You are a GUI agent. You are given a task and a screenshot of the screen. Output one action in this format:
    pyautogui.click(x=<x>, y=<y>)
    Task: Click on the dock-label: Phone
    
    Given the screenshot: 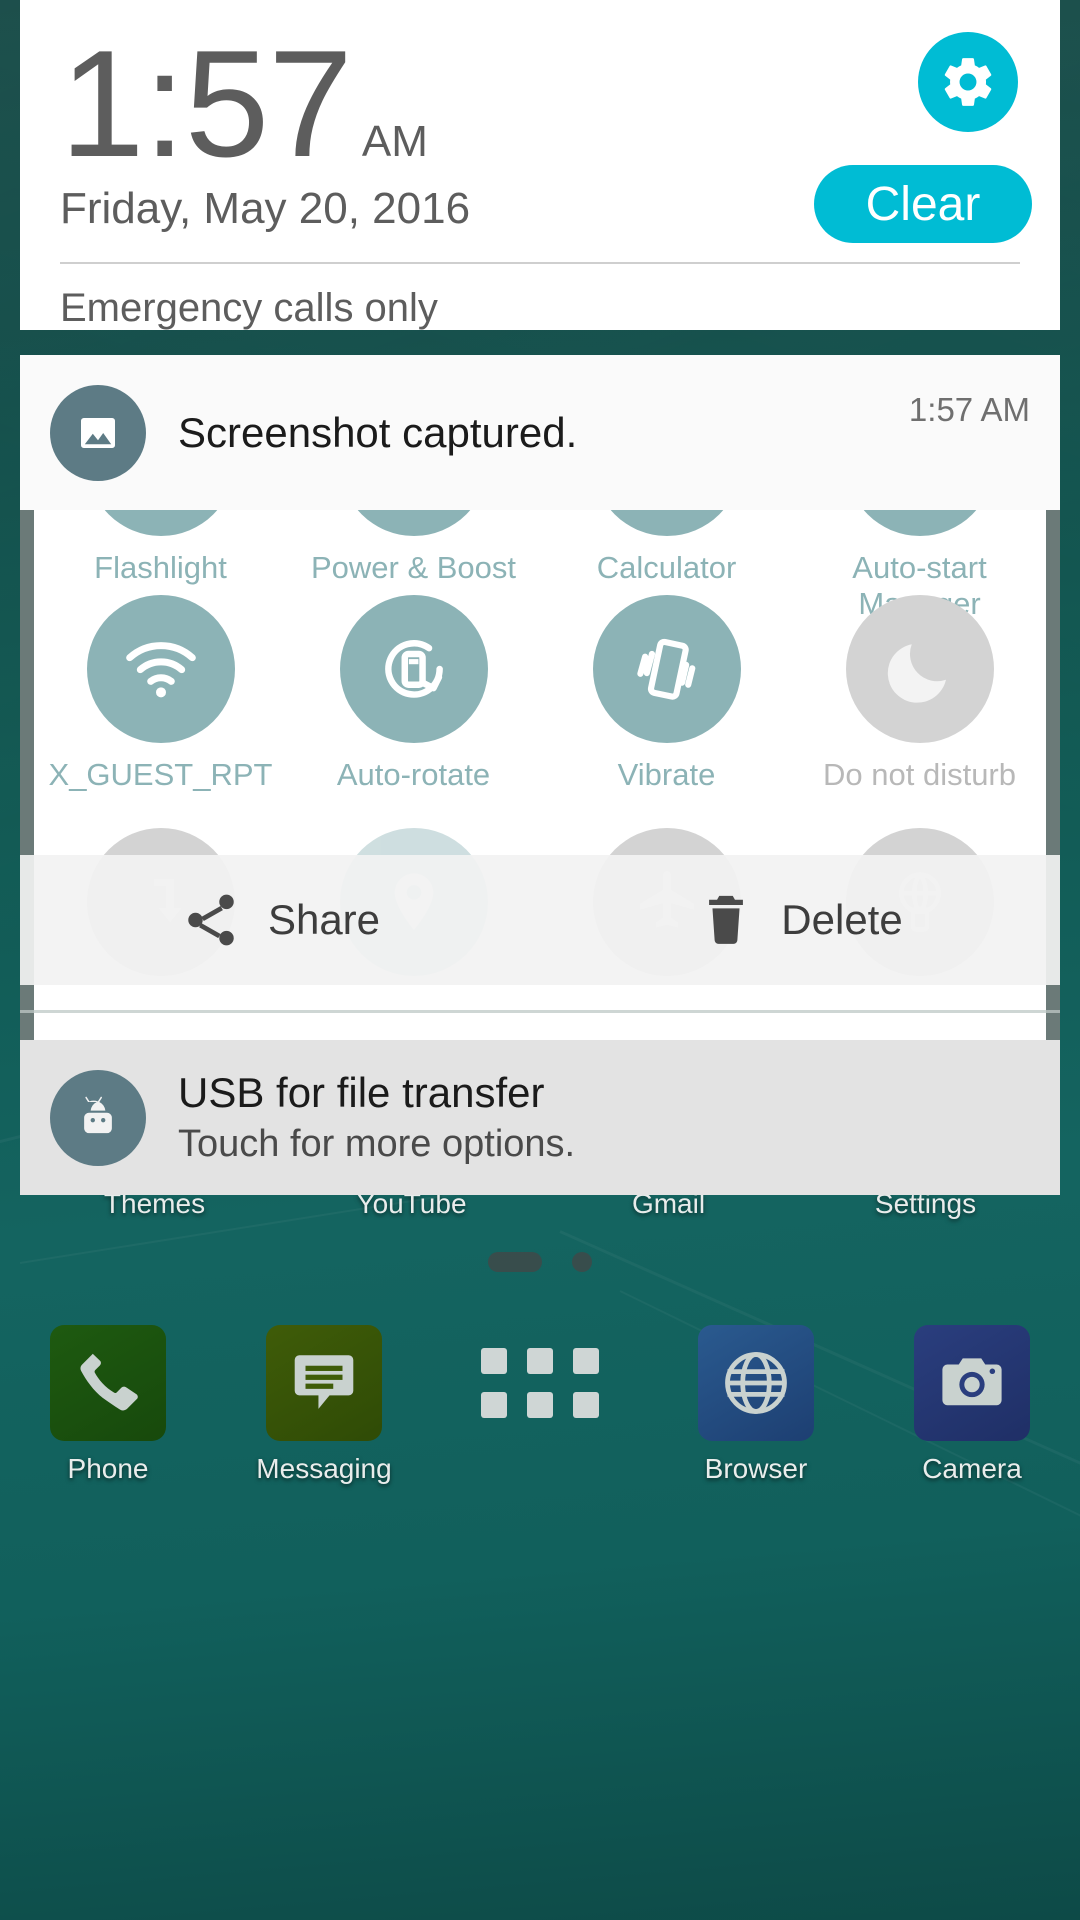 What is the action you would take?
    pyautogui.click(x=108, y=1468)
    